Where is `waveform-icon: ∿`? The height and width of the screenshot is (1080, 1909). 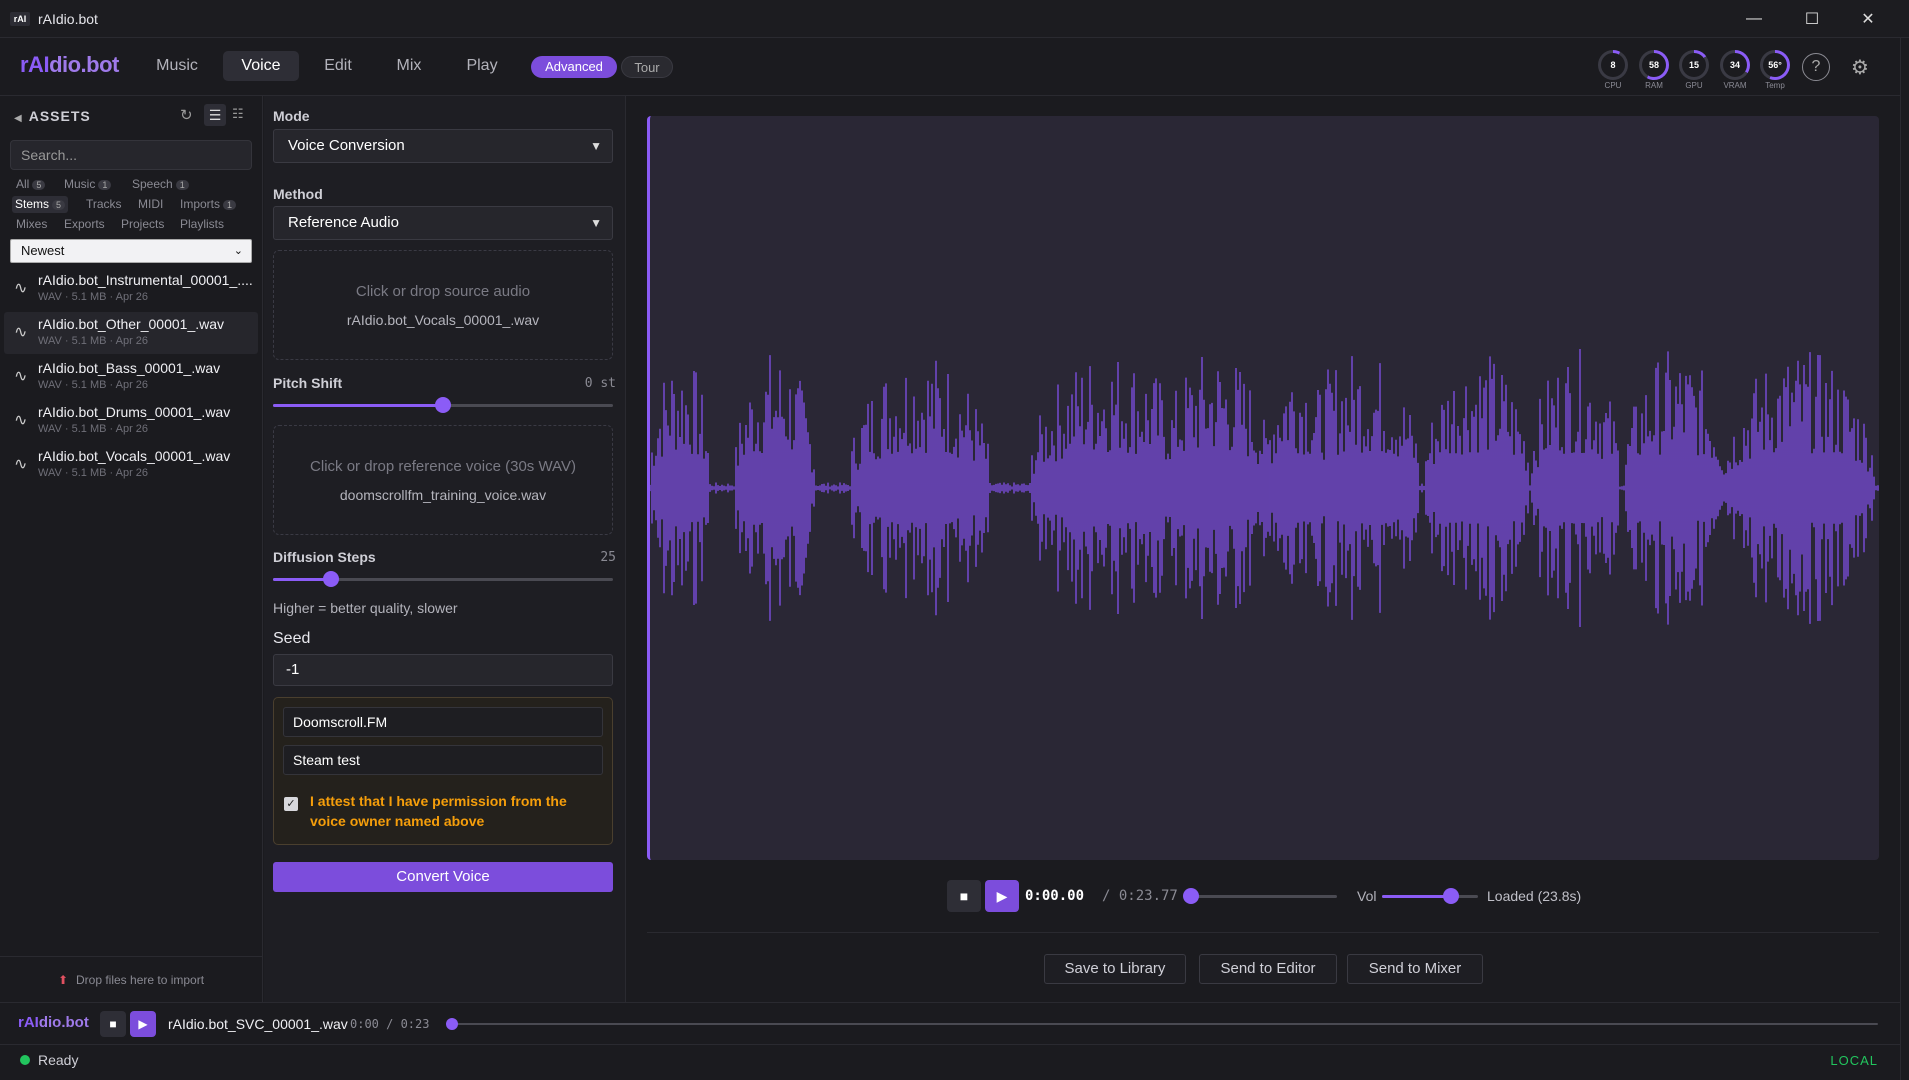 waveform-icon: ∿ is located at coordinates (21, 332).